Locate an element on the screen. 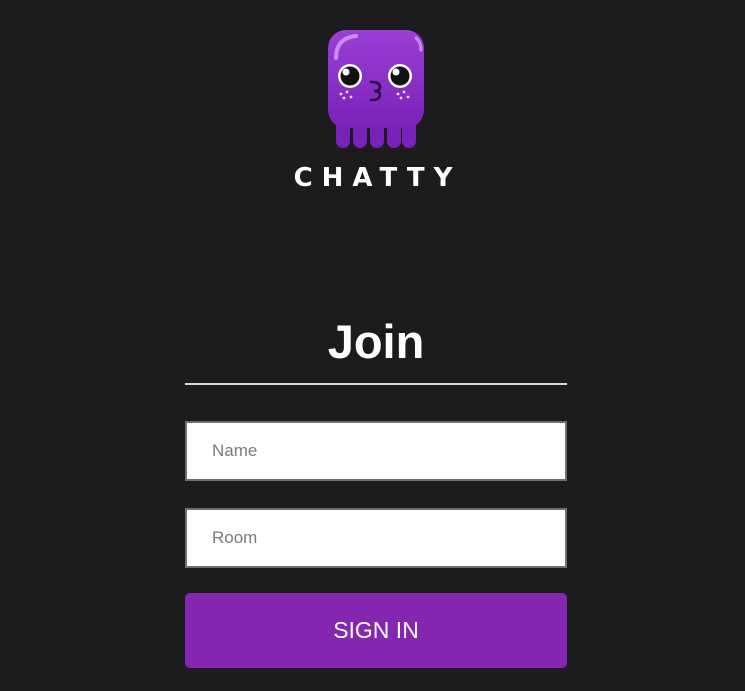  brand-name: CHATTY is located at coordinates (377, 178).